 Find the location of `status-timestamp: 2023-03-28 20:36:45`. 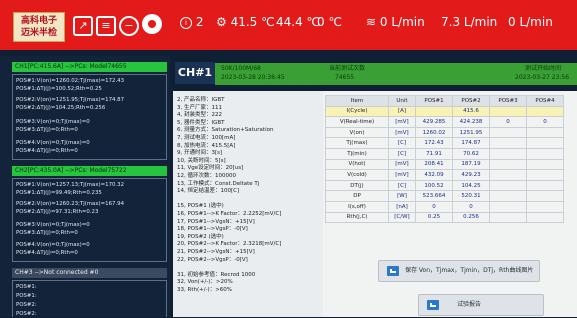

status-timestamp: 2023-03-28 20:36:45 is located at coordinates (253, 77).